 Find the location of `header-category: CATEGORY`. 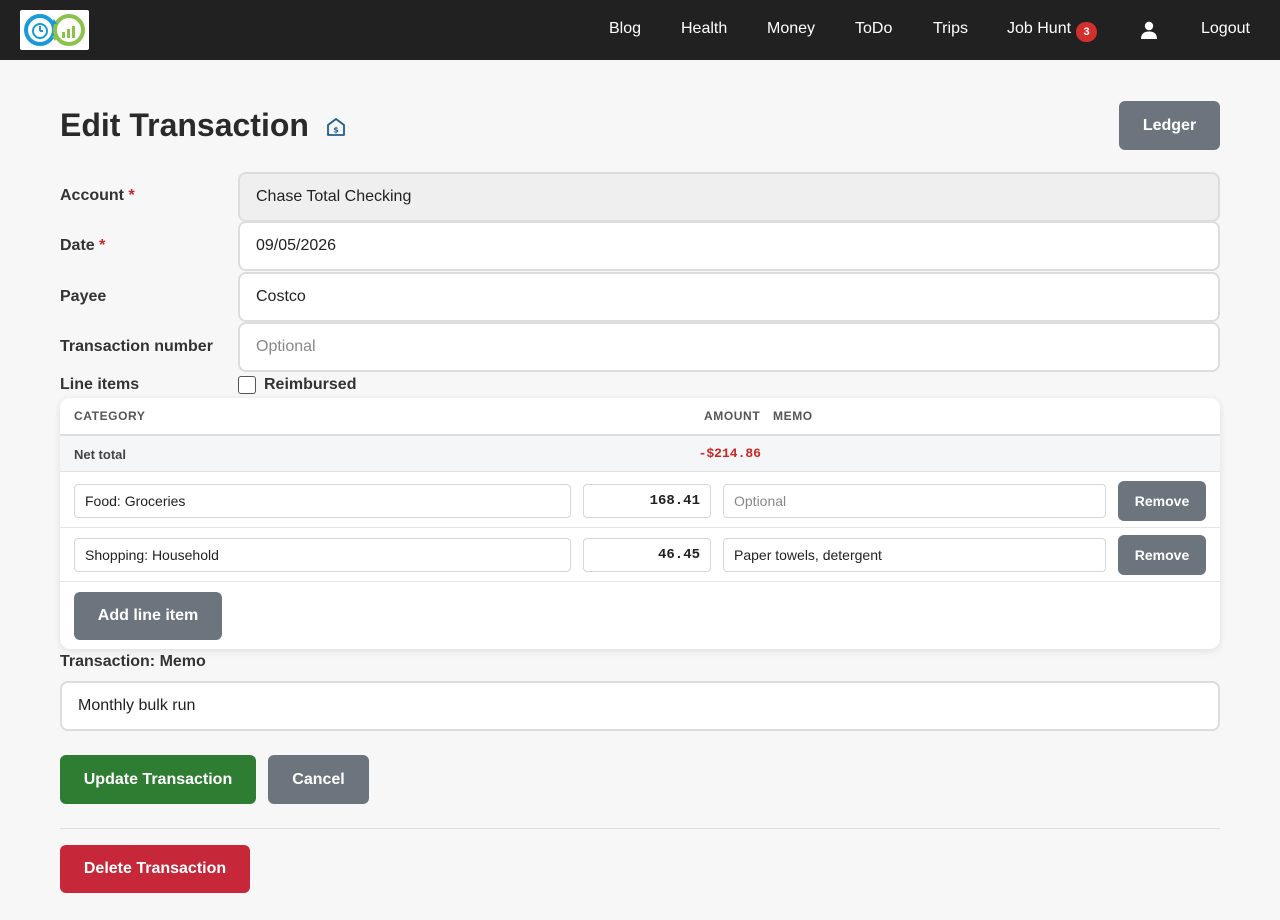

header-category: CATEGORY is located at coordinates (110, 416).